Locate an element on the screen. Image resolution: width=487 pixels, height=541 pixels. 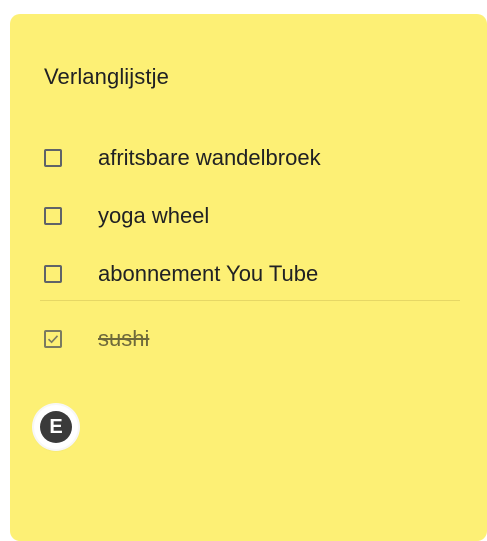
collaborator-avatar: E is located at coordinates (56, 427).